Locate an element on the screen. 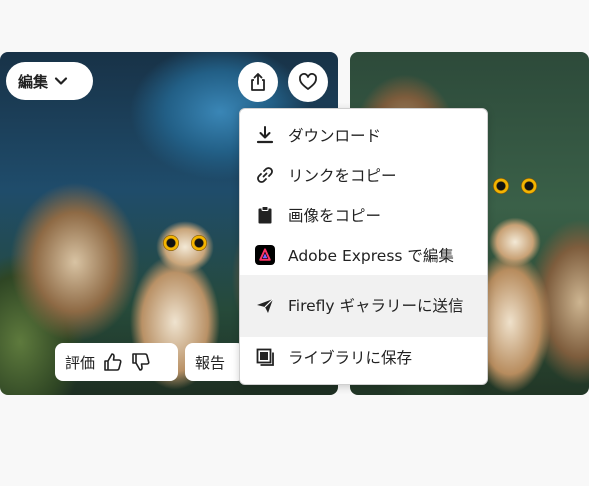 The image size is (589, 486). library-icon is located at coordinates (265, 357).